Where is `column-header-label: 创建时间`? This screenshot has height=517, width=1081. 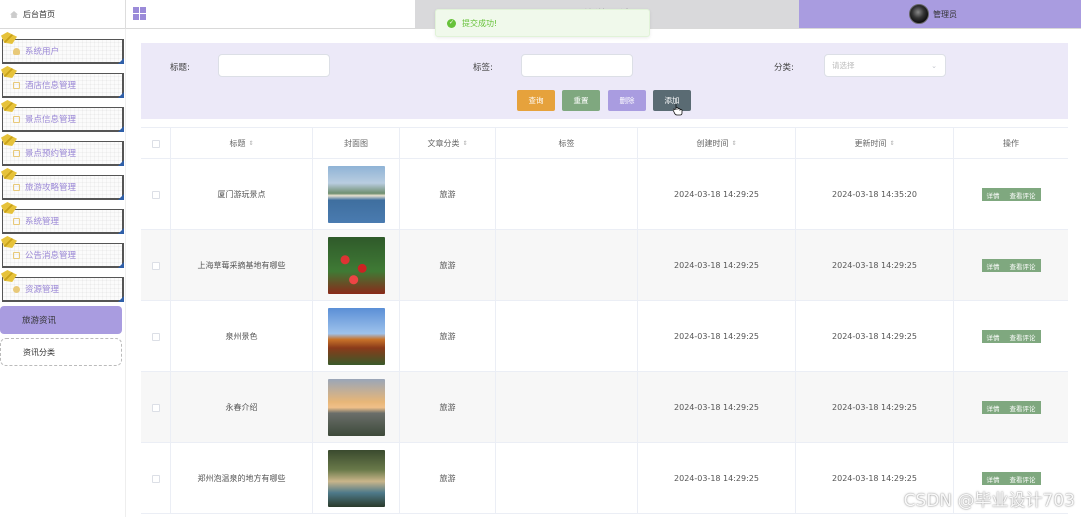
column-header-label: 创建时间 is located at coordinates (712, 143).